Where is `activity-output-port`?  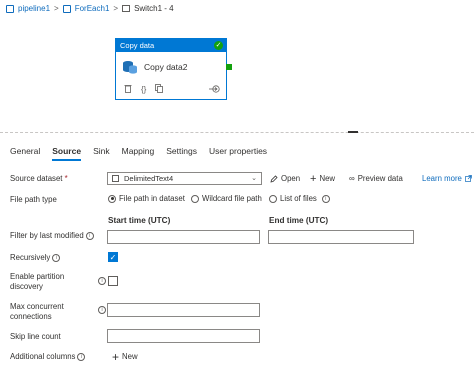 activity-output-port is located at coordinates (229, 67).